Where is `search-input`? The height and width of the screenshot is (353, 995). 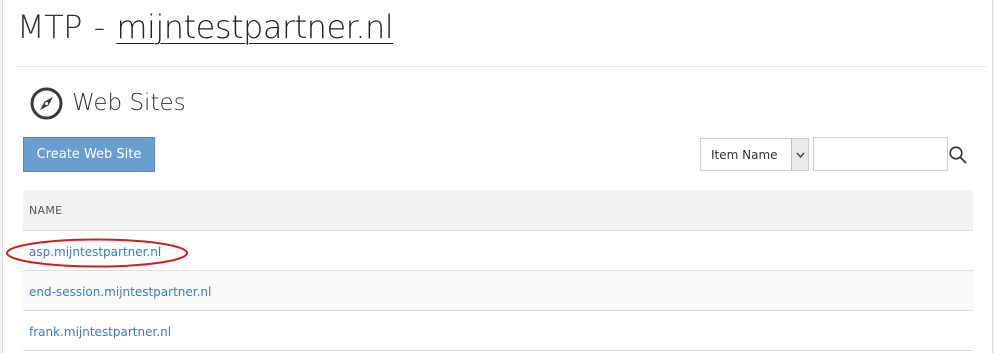
search-input is located at coordinates (880, 154).